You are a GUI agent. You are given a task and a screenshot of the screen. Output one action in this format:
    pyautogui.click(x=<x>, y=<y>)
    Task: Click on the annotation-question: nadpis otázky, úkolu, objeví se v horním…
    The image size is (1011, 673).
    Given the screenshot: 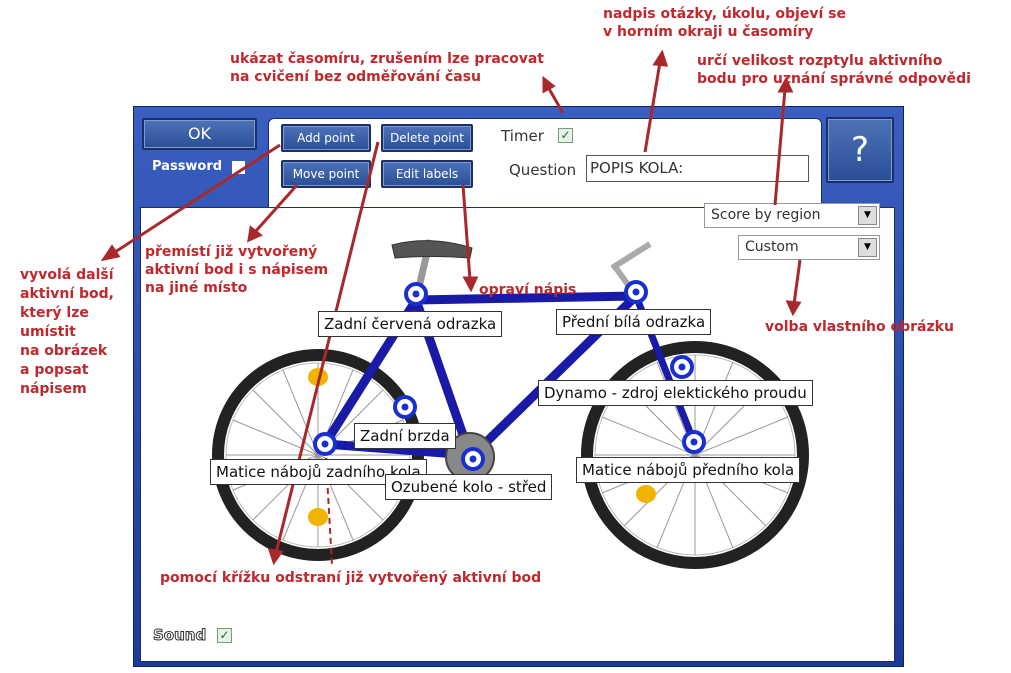 What is the action you would take?
    pyautogui.click(x=724, y=23)
    